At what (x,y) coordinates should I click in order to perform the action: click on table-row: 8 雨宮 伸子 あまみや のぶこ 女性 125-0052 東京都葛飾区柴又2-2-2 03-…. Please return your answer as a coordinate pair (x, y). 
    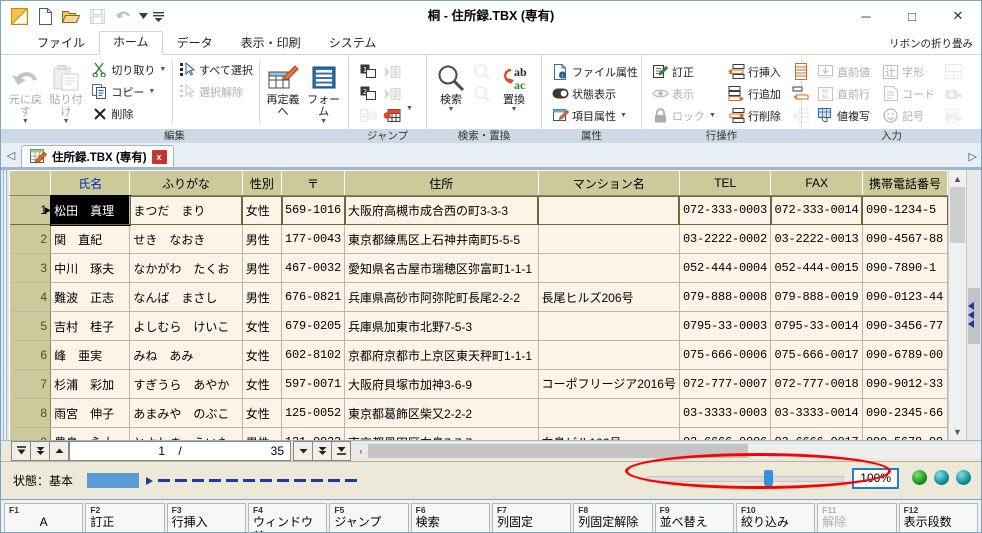
    Looking at the image, I should click on (478, 413).